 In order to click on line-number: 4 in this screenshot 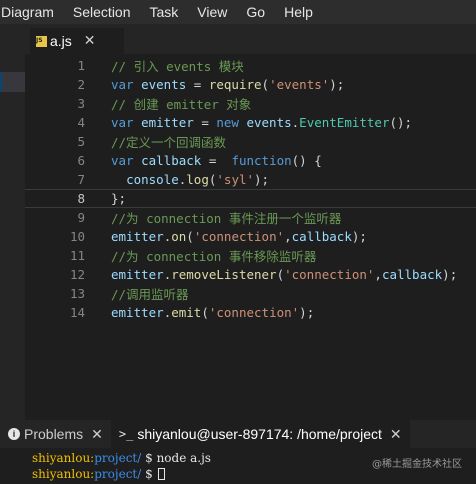, I will do `click(81, 122)`.